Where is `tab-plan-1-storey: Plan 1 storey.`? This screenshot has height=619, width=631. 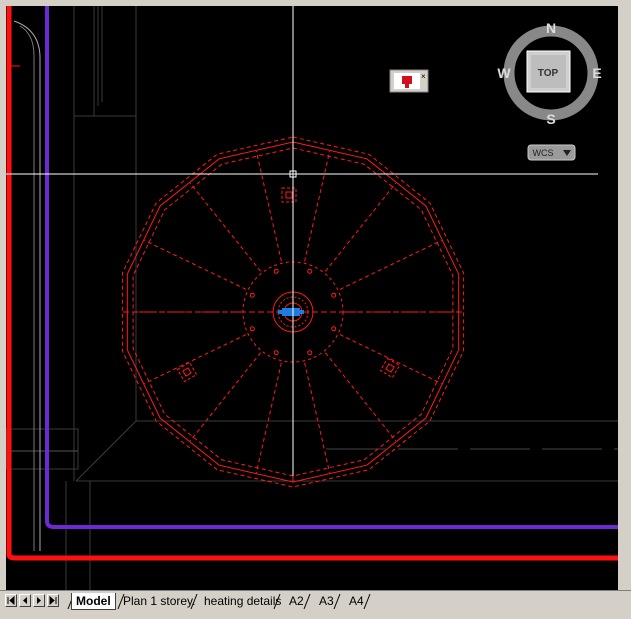
tab-plan-1-storey: Plan 1 storey. is located at coordinates (159, 601).